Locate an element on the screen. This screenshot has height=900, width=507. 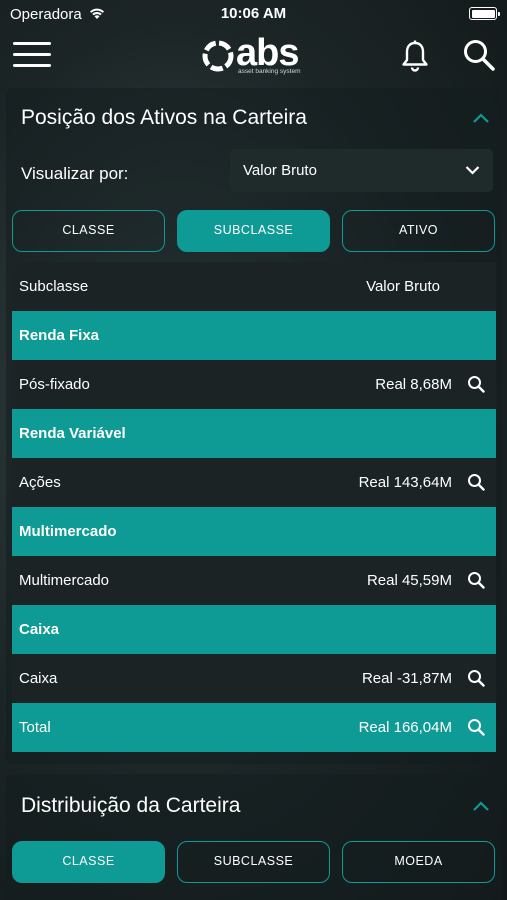
status-time: 10:06 AM is located at coordinates (253, 13).